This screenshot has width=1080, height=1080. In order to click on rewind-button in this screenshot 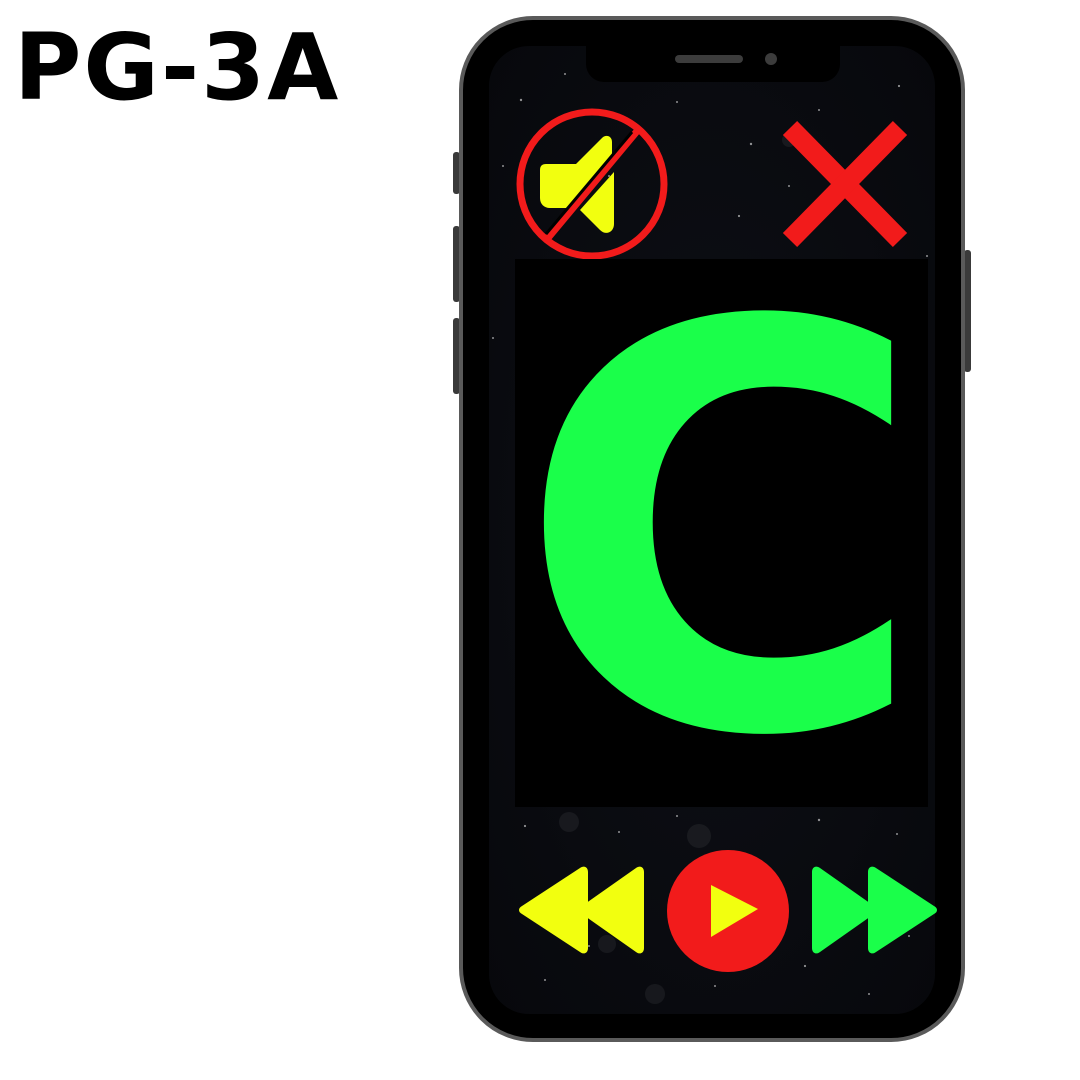, I will do `click(581, 910)`.